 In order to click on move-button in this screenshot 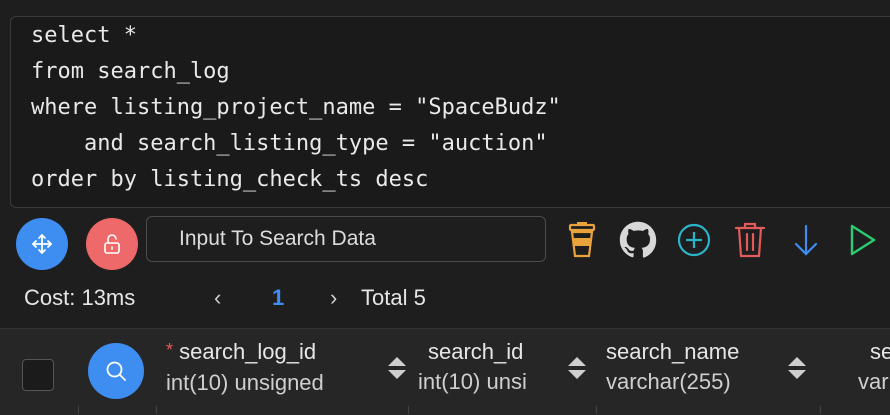, I will do `click(42, 244)`.